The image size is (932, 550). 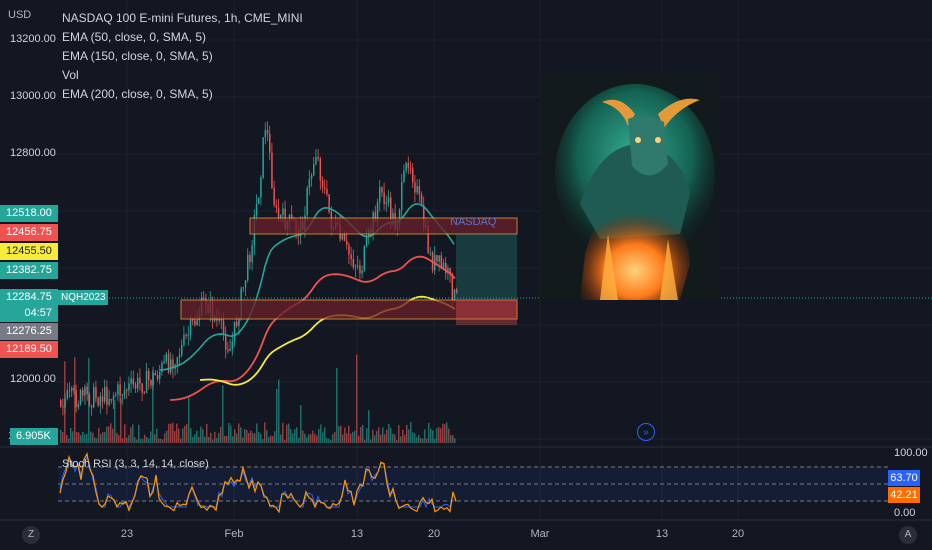 I want to click on stoch-d-value: 42.21, so click(x=904, y=495).